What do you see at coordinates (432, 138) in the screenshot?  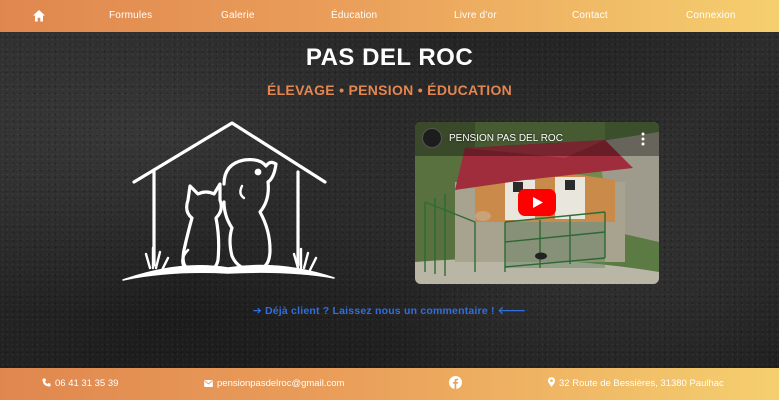 I see `channel-avatar` at bounding box center [432, 138].